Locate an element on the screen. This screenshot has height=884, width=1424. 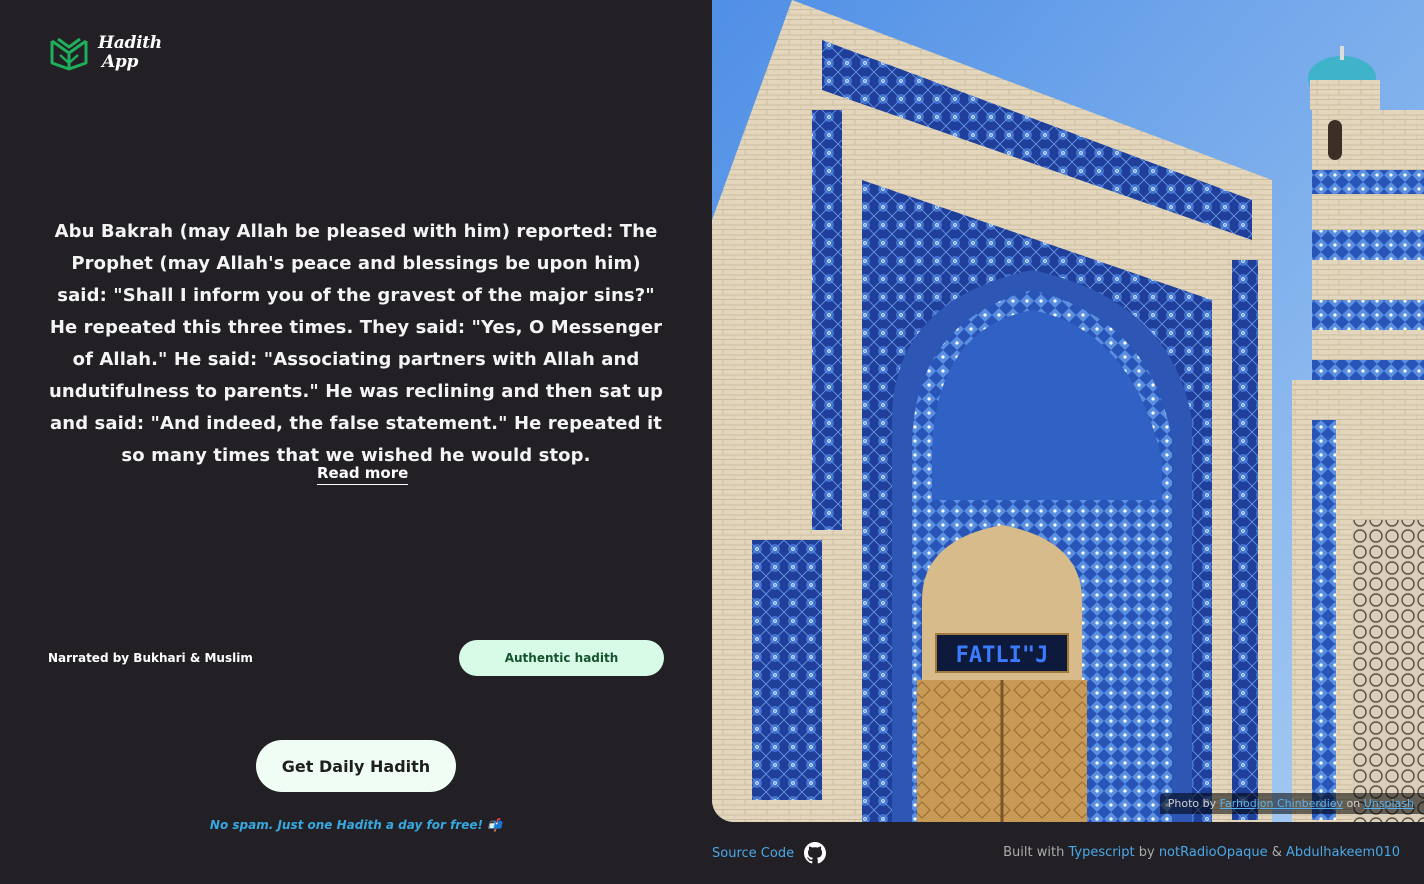
unsplash-link: Unsplash is located at coordinates (1389, 803).